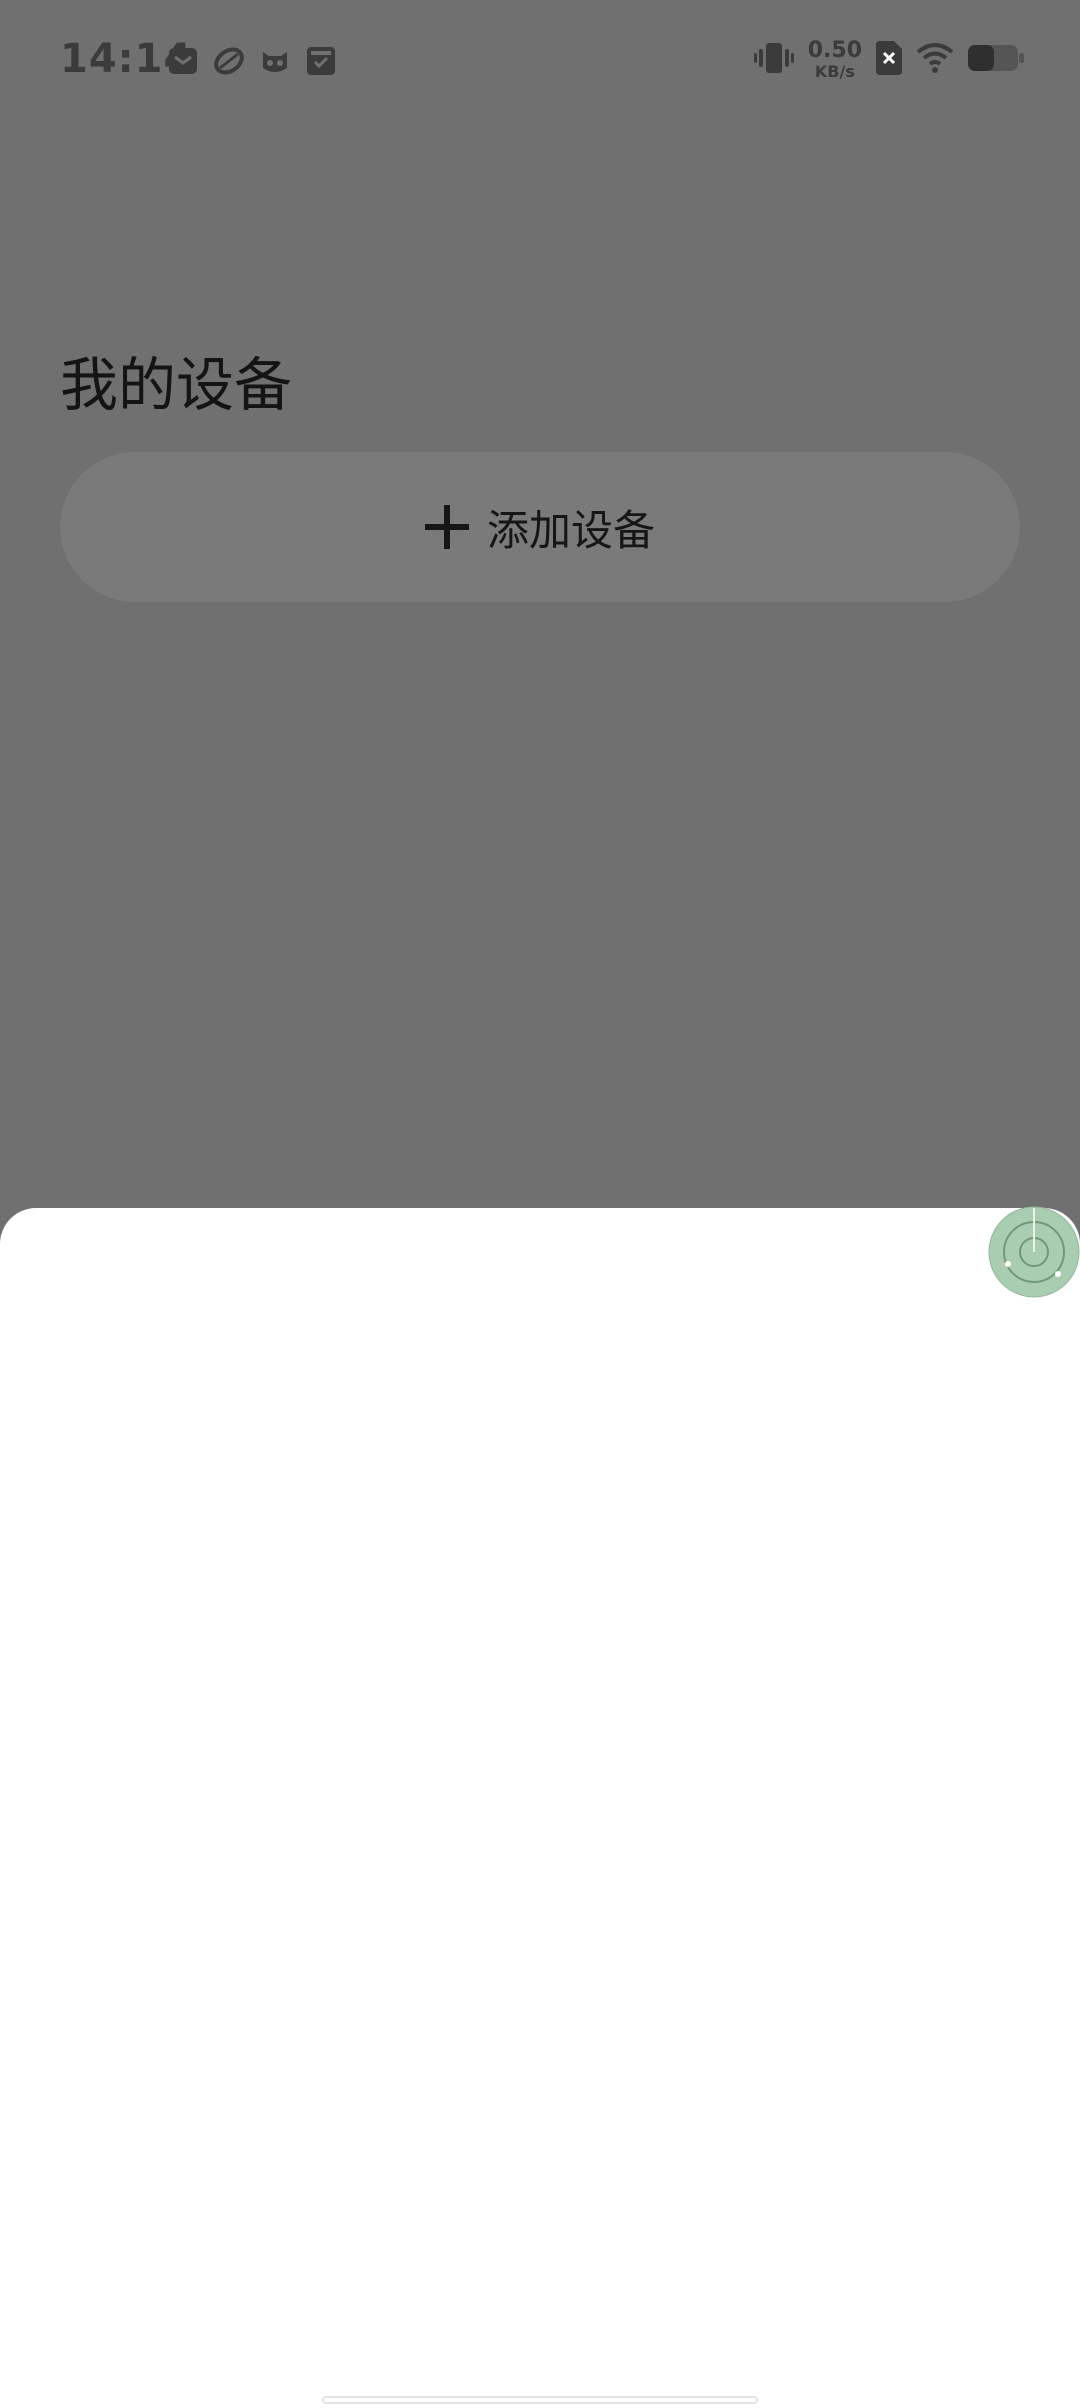 The height and width of the screenshot is (2408, 1080). What do you see at coordinates (321, 61) in the screenshot?
I see `inbox-icon` at bounding box center [321, 61].